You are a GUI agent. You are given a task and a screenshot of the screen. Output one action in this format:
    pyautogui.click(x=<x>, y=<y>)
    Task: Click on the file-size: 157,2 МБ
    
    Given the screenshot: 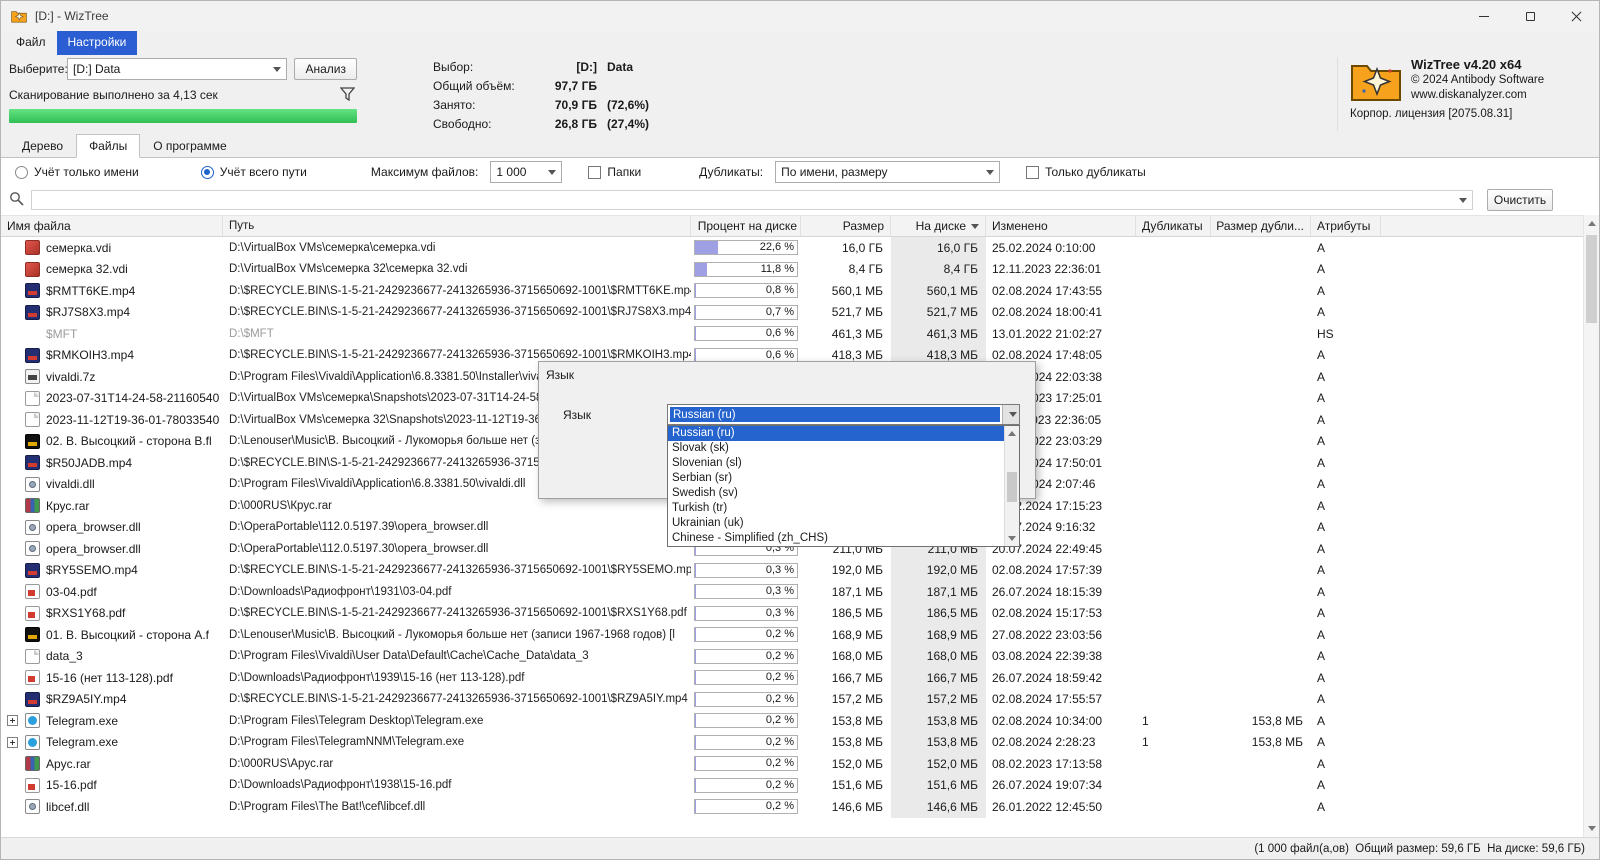 What is the action you would take?
    pyautogui.click(x=857, y=699)
    